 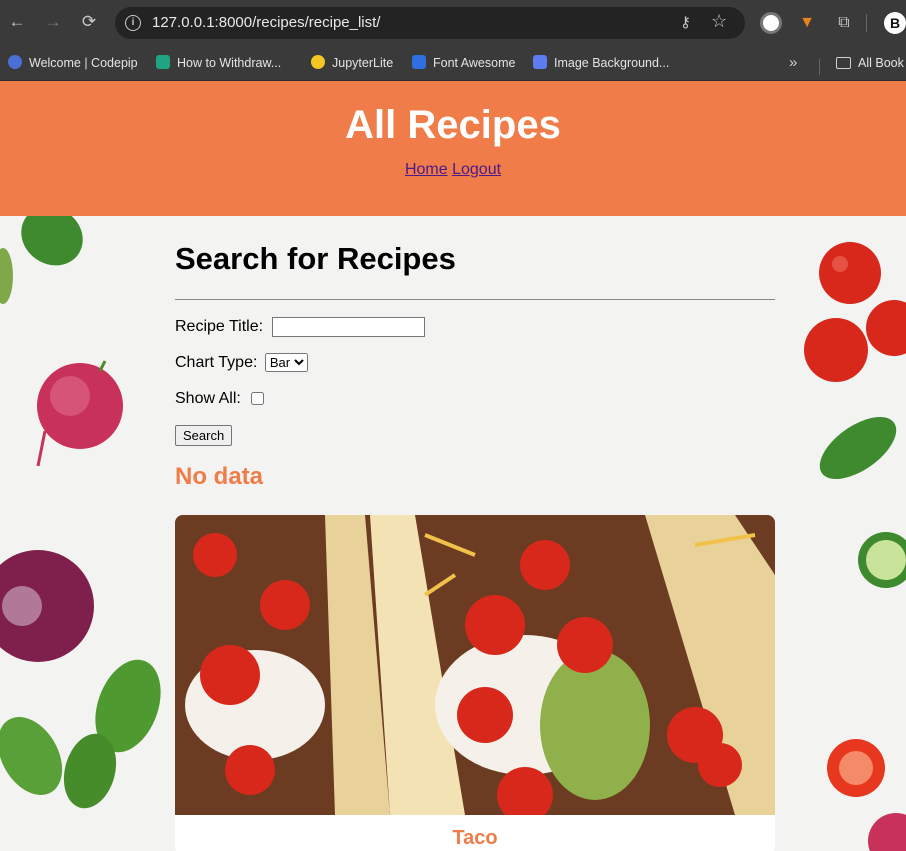 What do you see at coordinates (163, 62) in the screenshot?
I see `k-logo-icon` at bounding box center [163, 62].